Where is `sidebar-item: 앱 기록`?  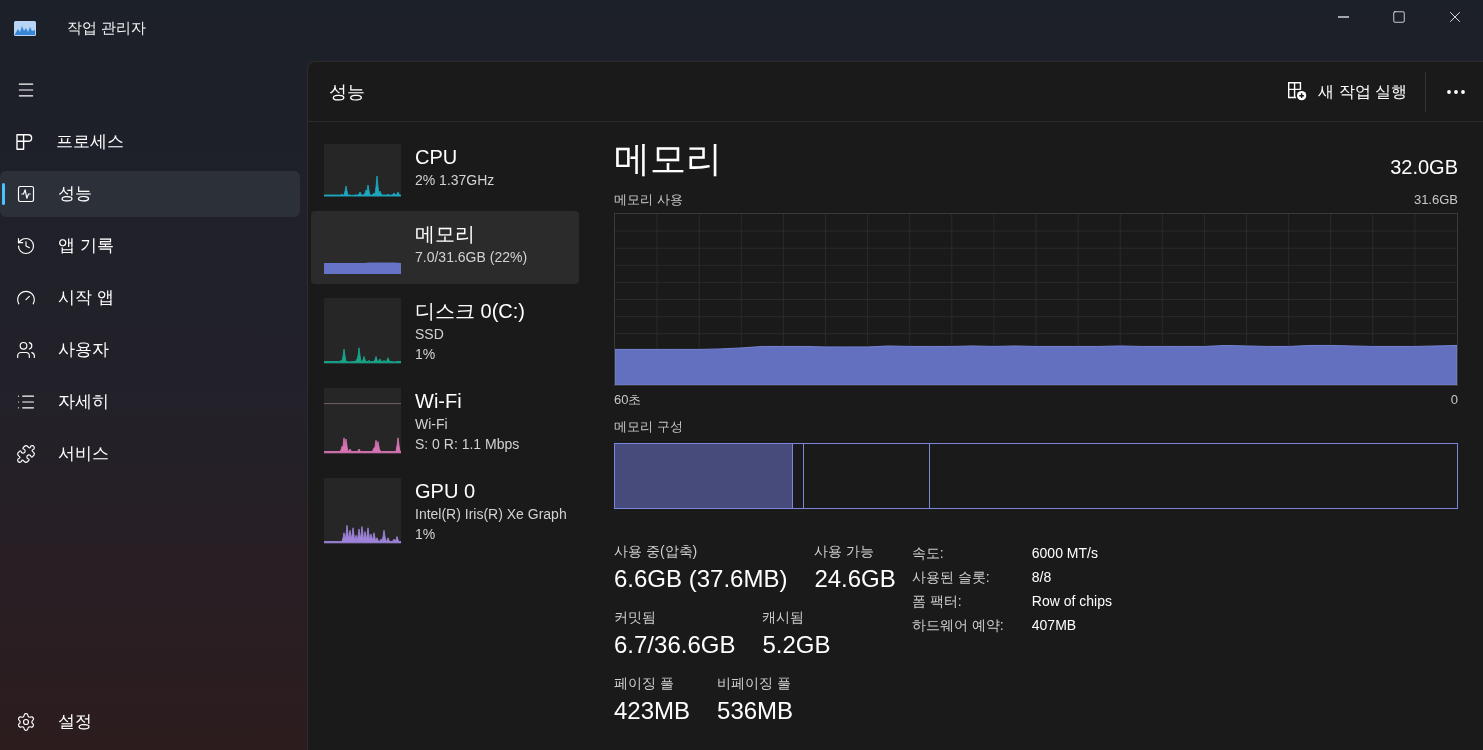 sidebar-item: 앱 기록 is located at coordinates (150, 246).